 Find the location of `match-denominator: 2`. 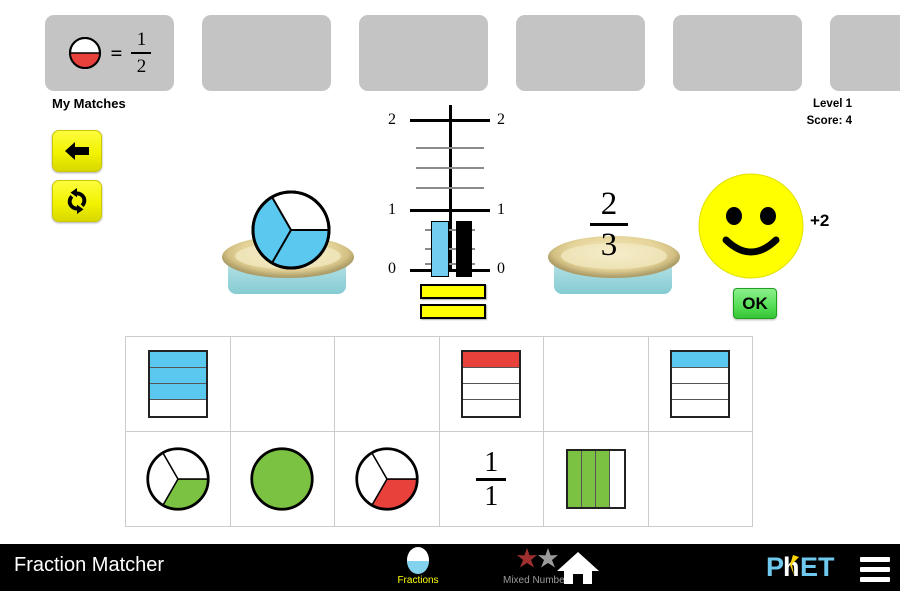

match-denominator: 2 is located at coordinates (141, 66).